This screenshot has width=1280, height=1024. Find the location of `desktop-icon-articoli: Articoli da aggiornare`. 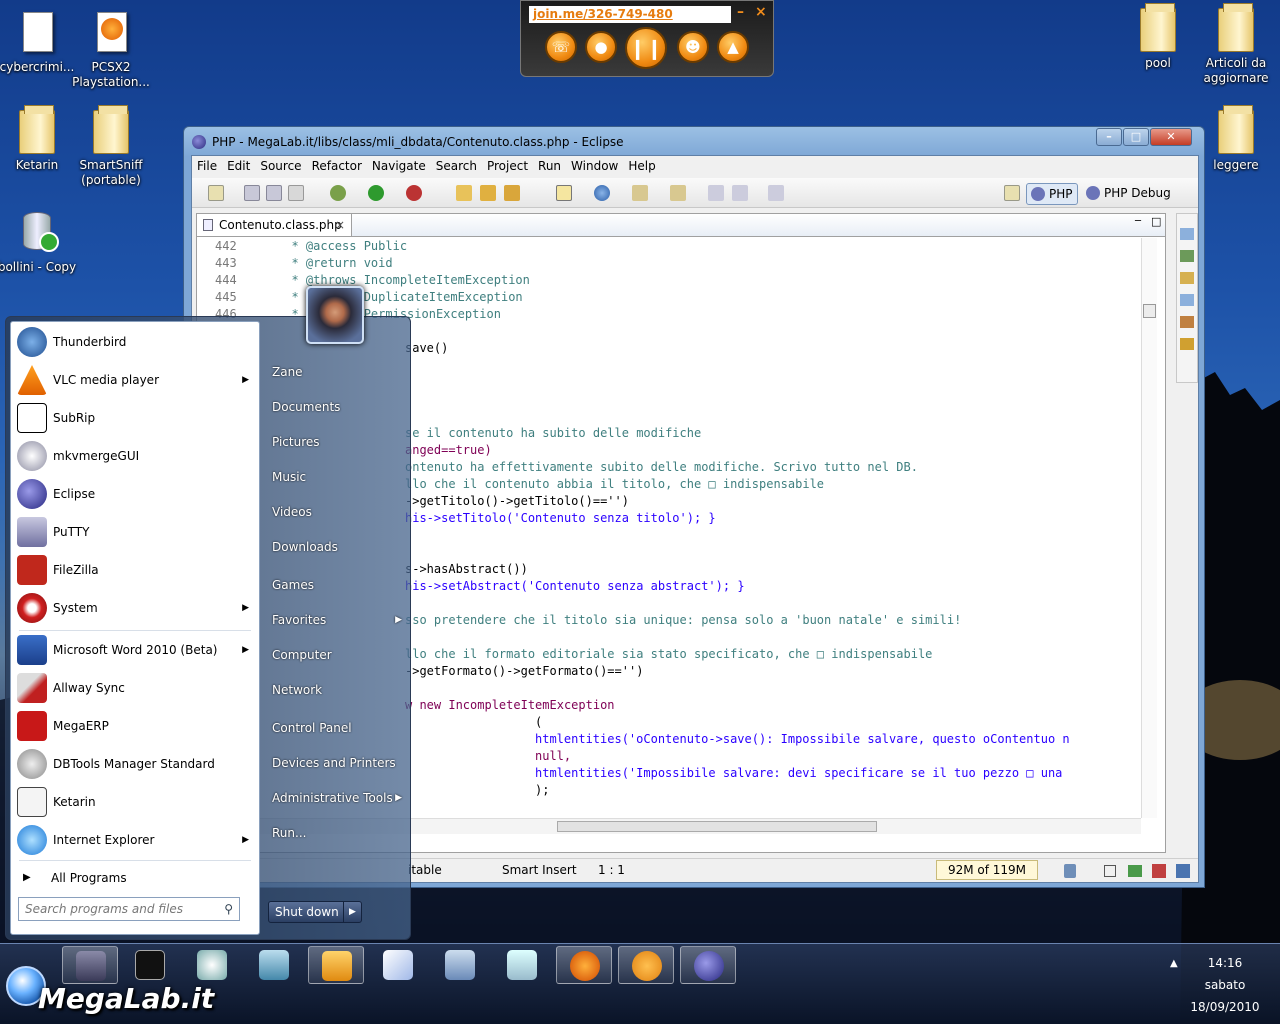

desktop-icon-articoli: Articoli da aggiornare is located at coordinates (1236, 44).